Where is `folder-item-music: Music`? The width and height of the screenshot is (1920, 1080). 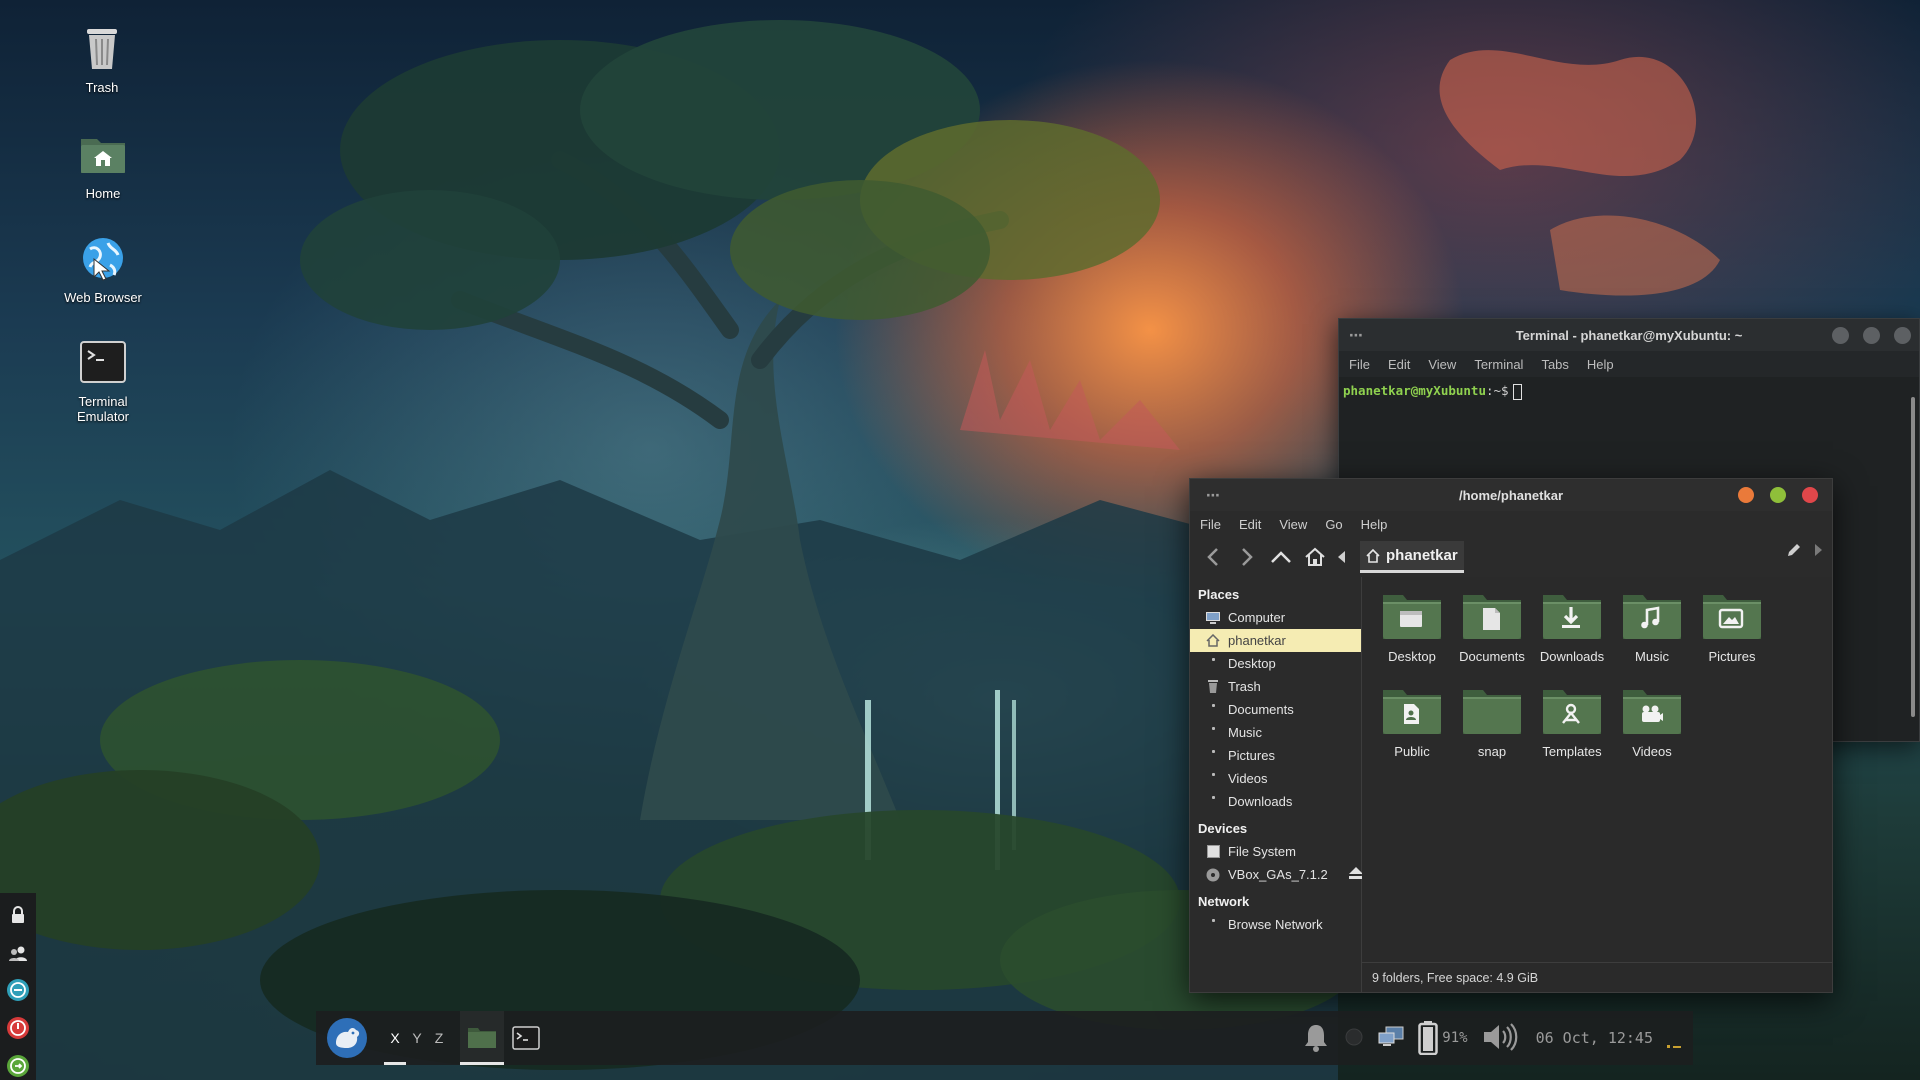 folder-item-music: Music is located at coordinates (1652, 627).